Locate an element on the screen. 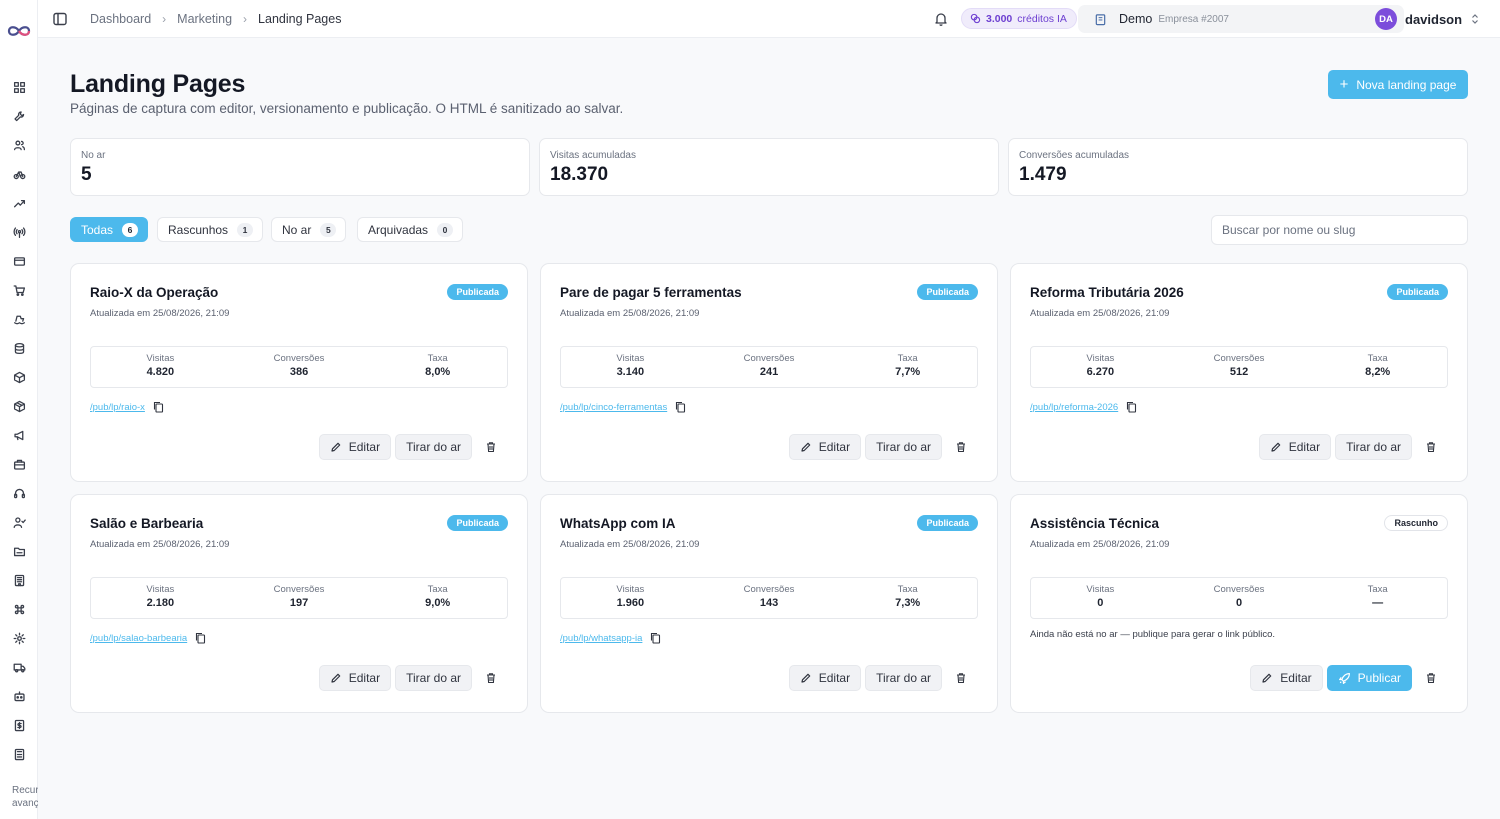  breadcrumb-marketing: Marketing is located at coordinates (204, 19).